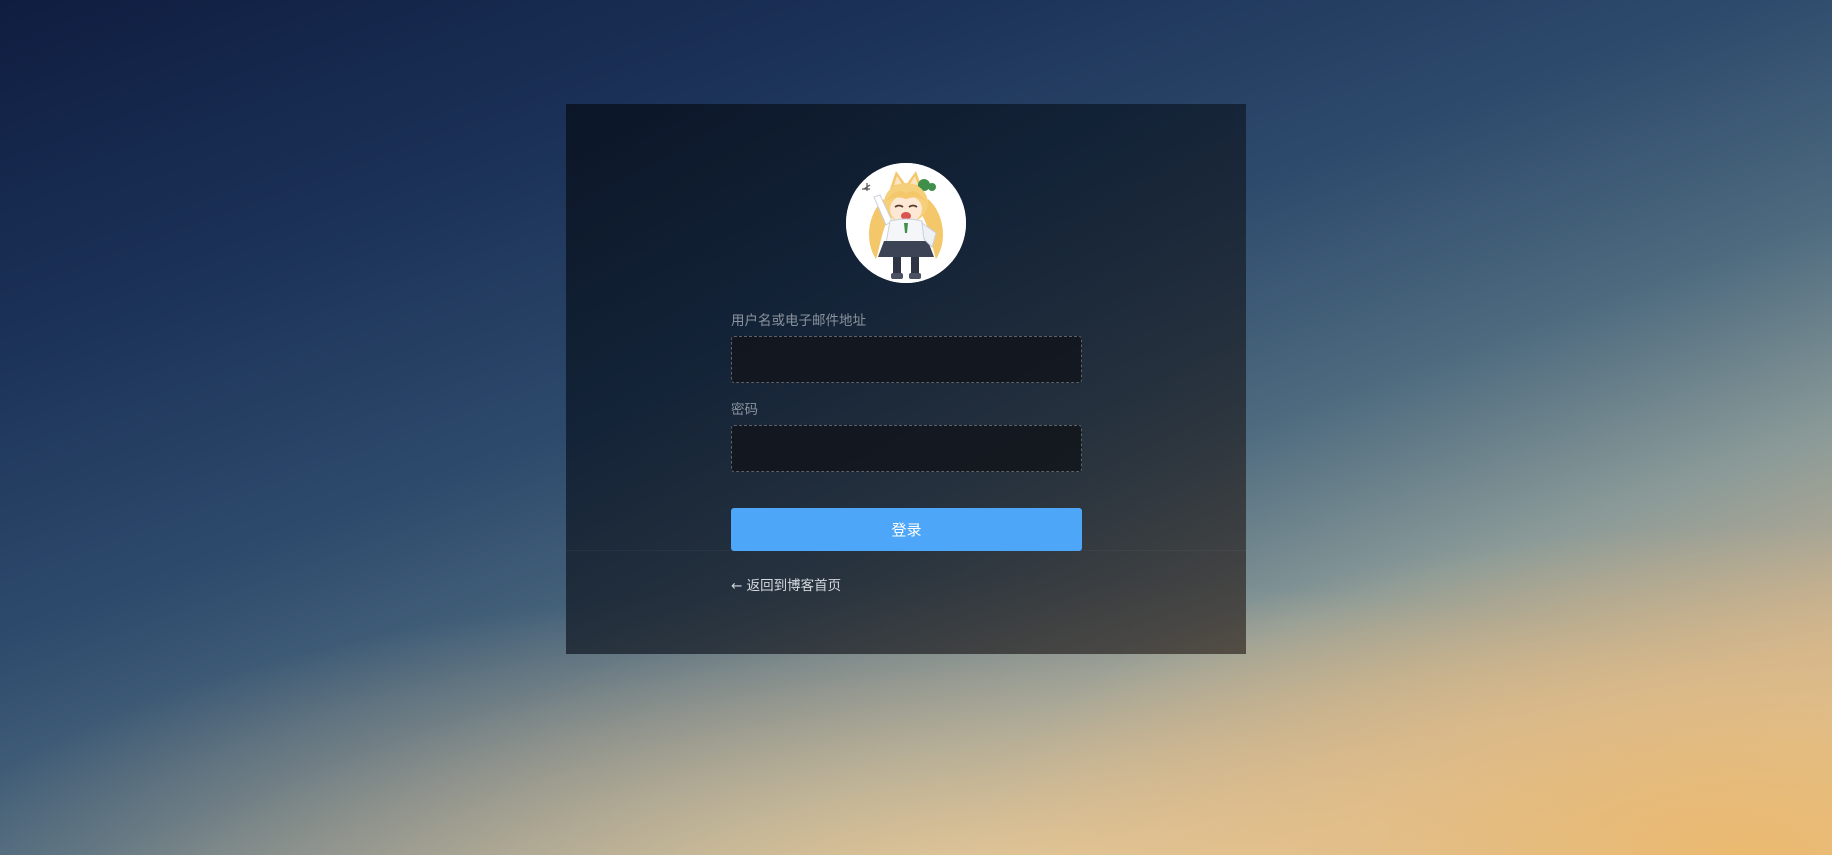 This screenshot has height=855, width=1832. Describe the element at coordinates (798, 321) in the screenshot. I see `username-label: 用户名或电子邮件地址` at that location.